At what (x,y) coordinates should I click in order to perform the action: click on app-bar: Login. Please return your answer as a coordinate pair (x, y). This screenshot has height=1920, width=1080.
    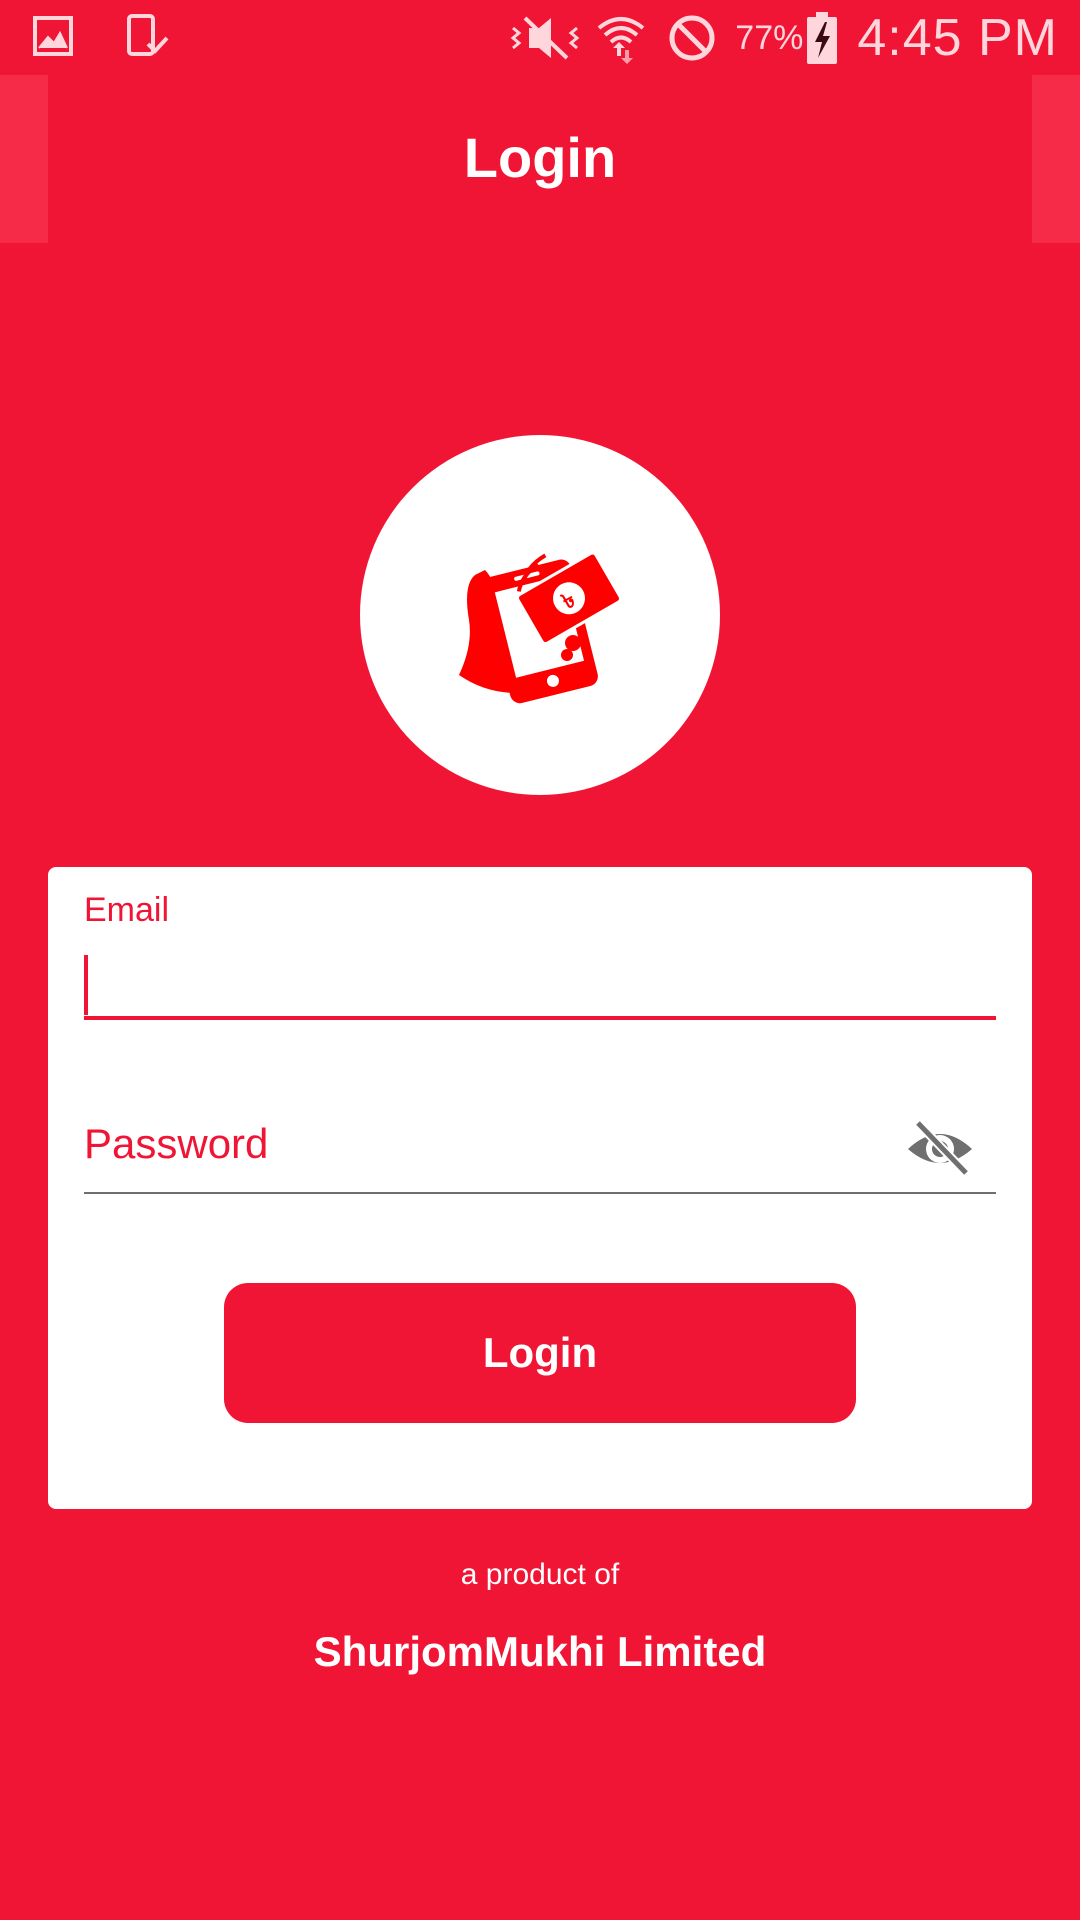
    Looking at the image, I should click on (540, 159).